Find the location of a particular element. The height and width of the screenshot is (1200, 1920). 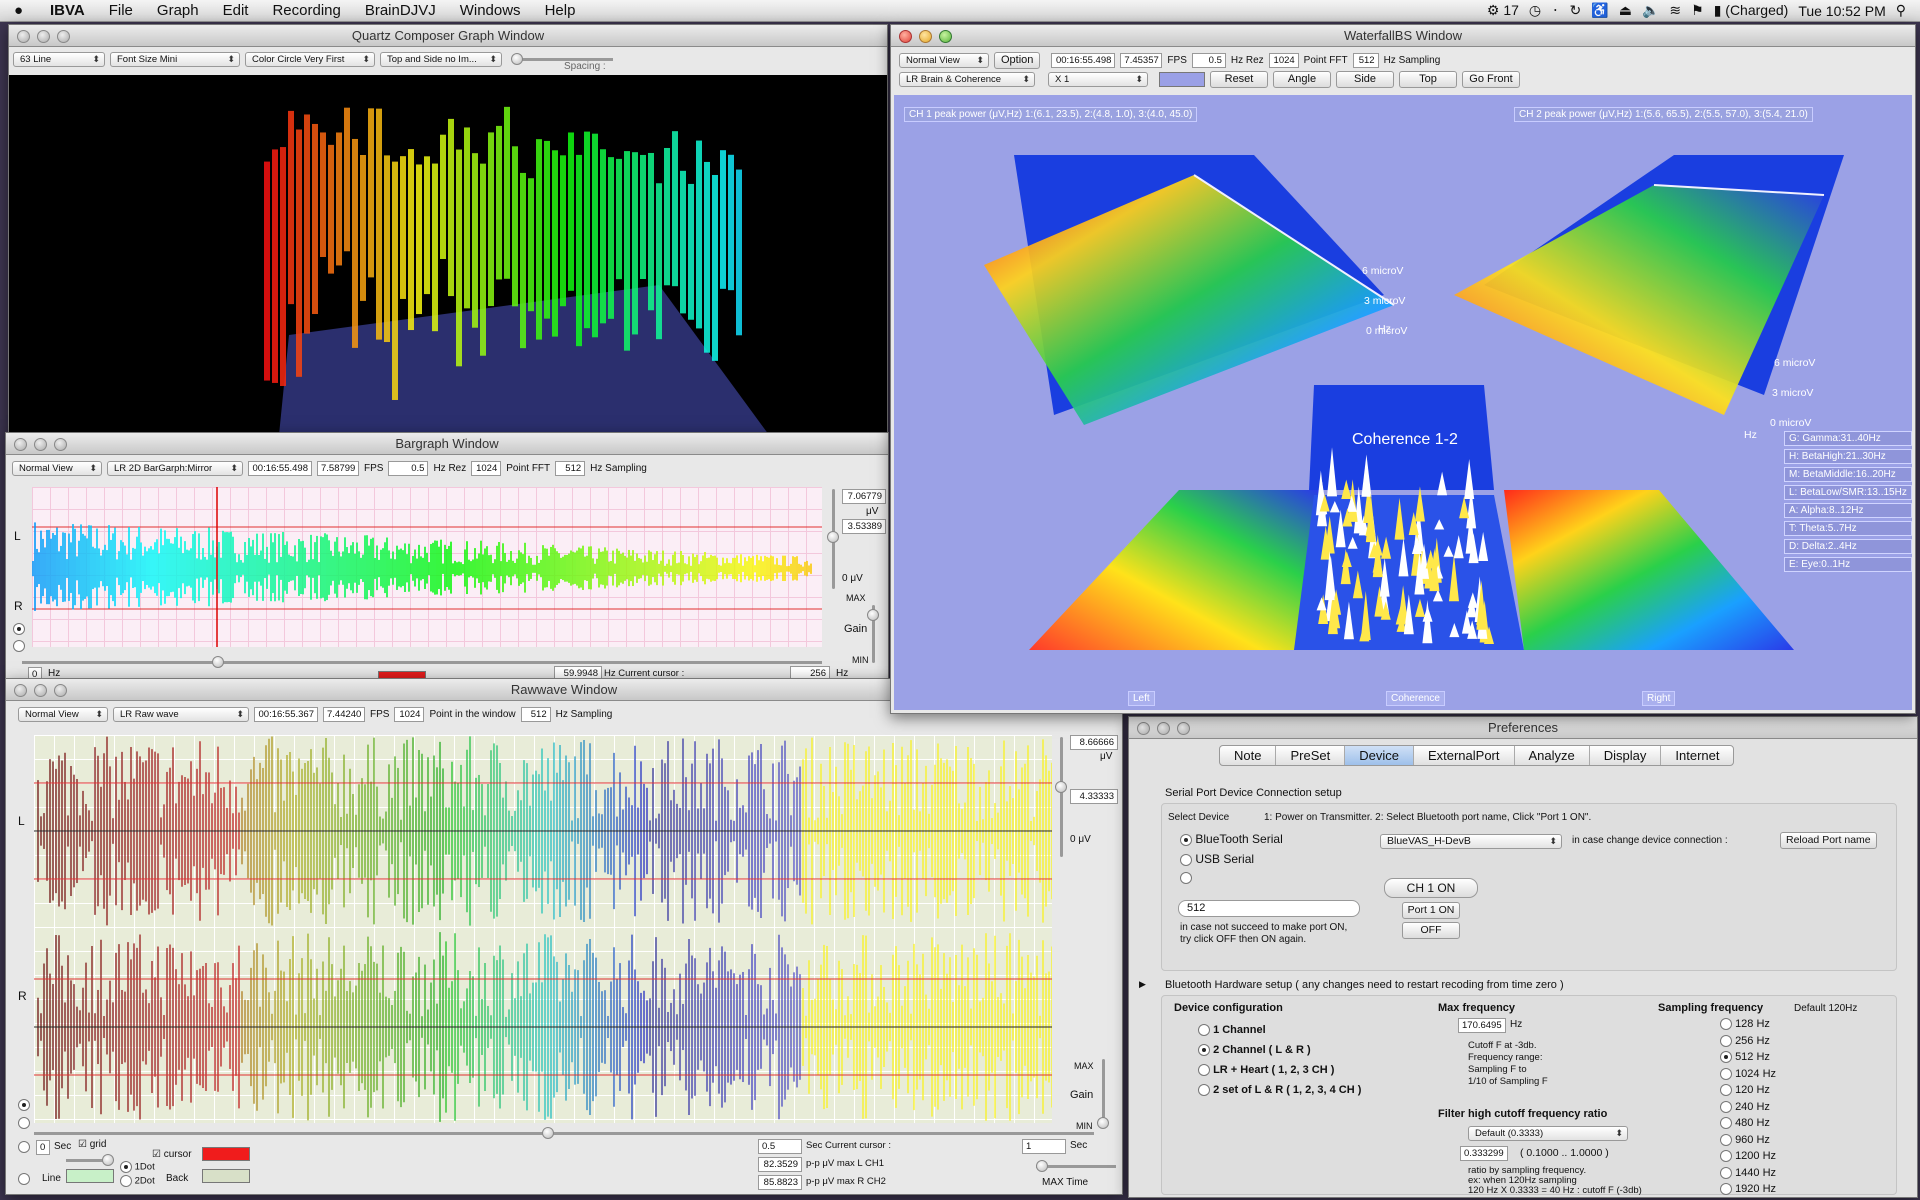

top-button: Top is located at coordinates (1428, 79).